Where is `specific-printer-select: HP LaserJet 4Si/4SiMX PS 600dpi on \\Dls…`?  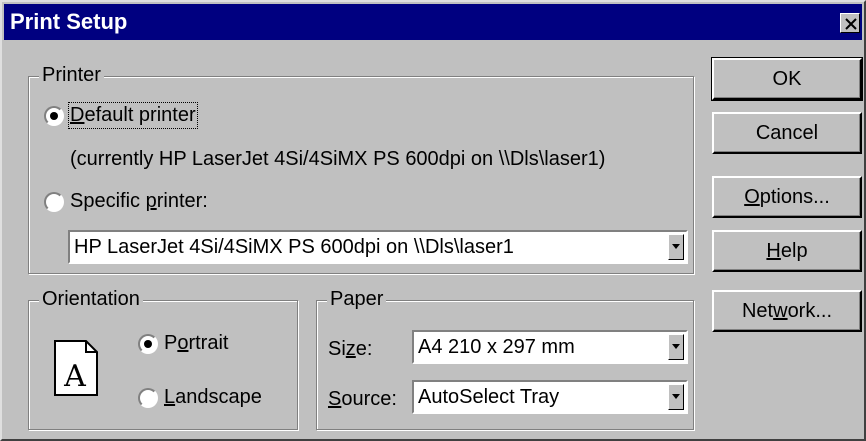 specific-printer-select: HP LaserJet 4Si/4SiMX PS 600dpi on \\Dls… is located at coordinates (378, 247).